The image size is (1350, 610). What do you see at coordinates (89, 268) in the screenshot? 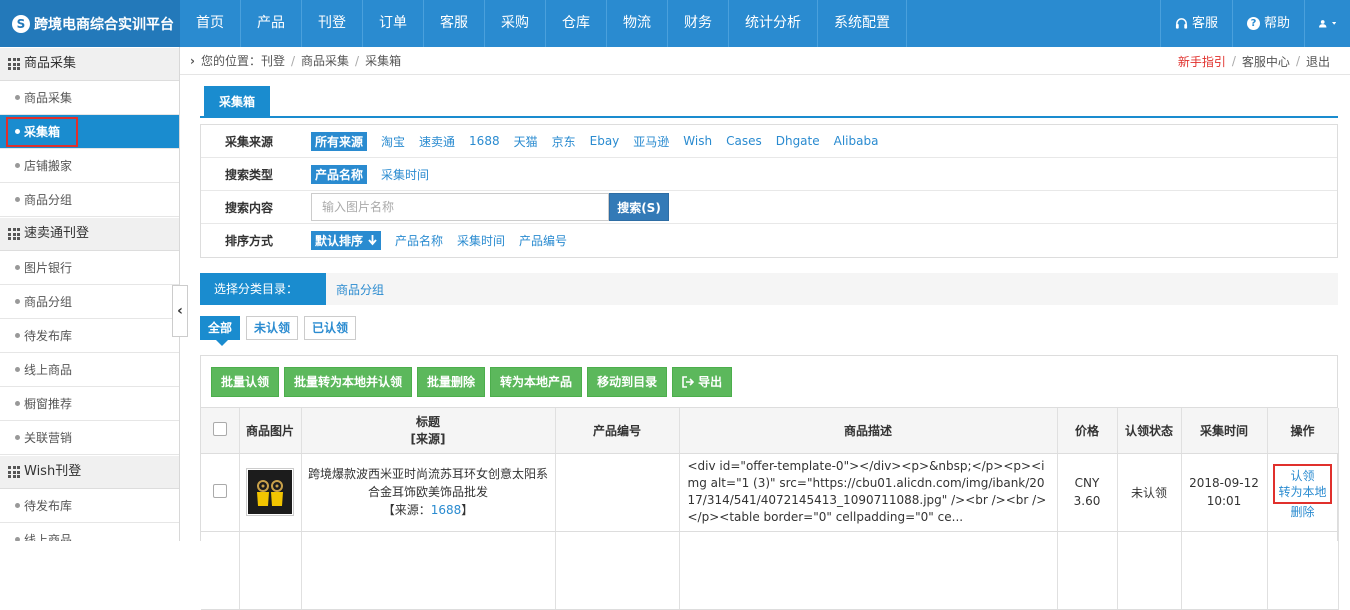
I see `sidebar-item-image-bank: 图片银行` at bounding box center [89, 268].